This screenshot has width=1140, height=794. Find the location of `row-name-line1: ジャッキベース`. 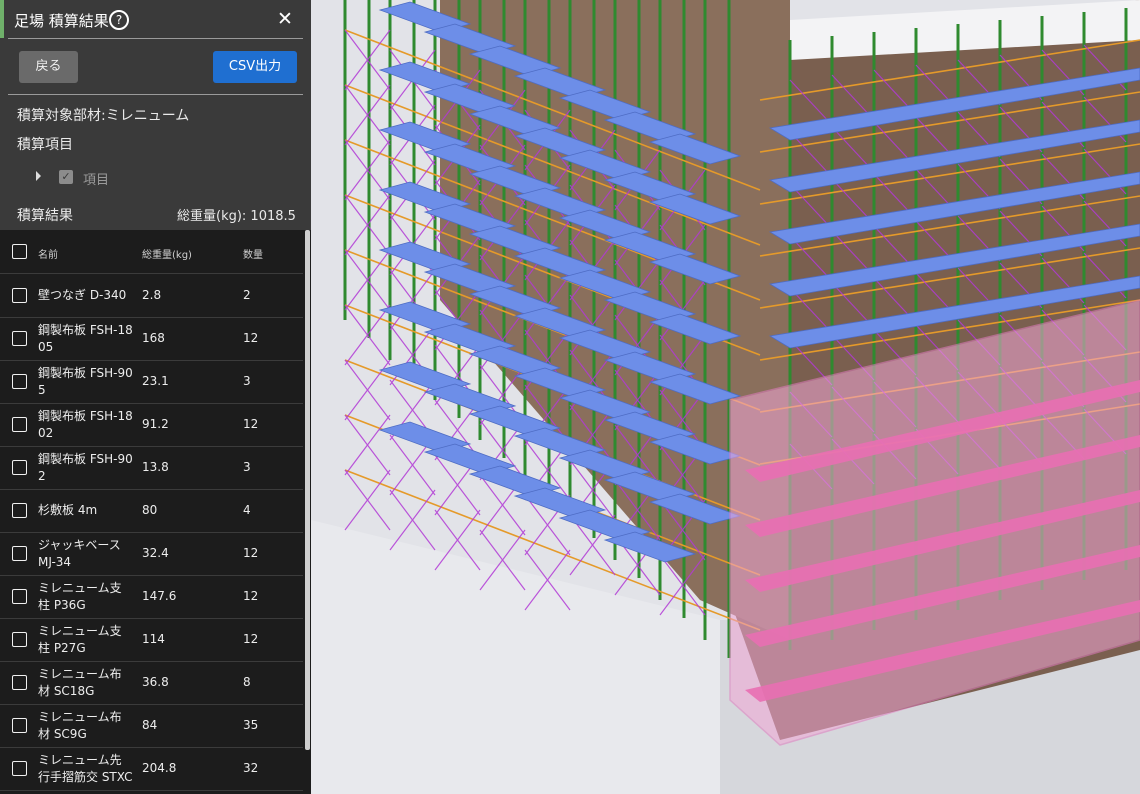

row-name-line1: ジャッキベース is located at coordinates (79, 545).